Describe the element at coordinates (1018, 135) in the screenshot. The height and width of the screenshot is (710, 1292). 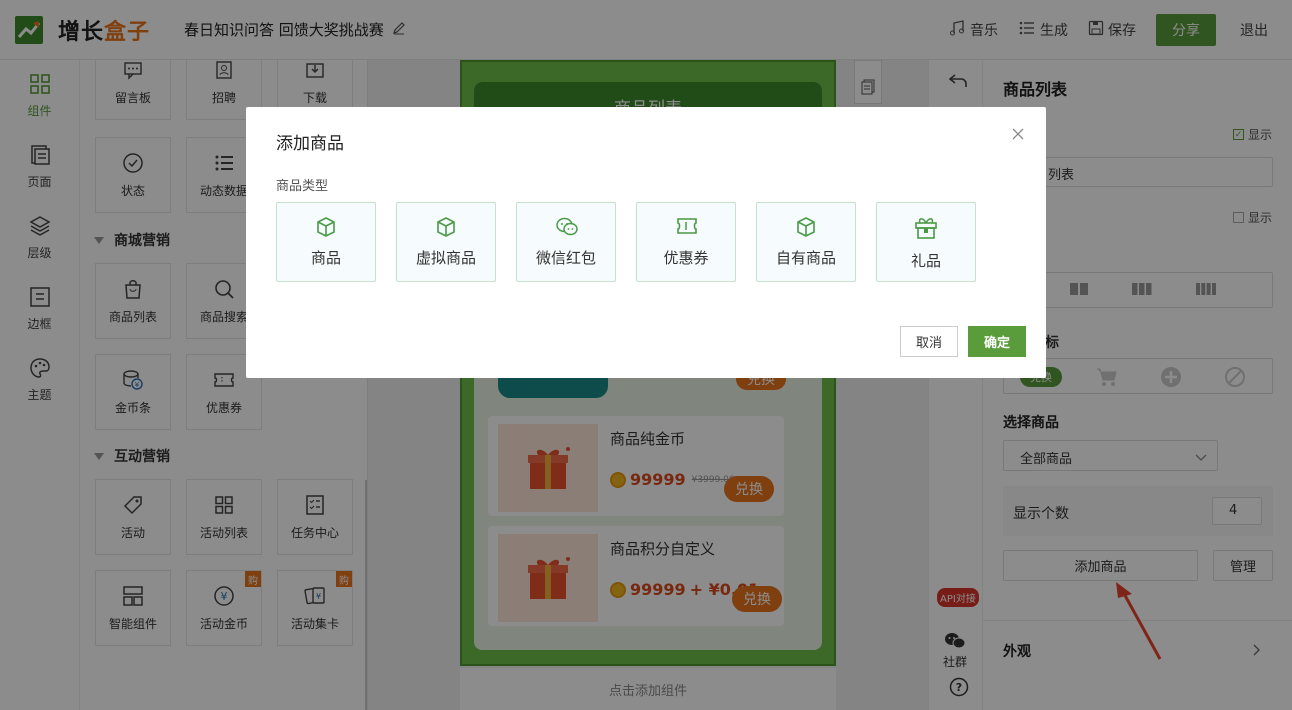
I see `close-icon` at that location.